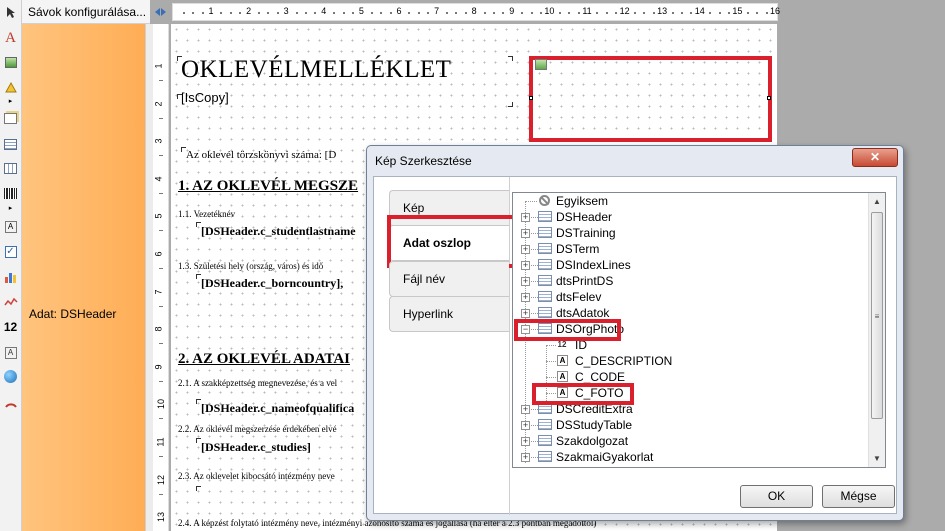 The height and width of the screenshot is (531, 945). What do you see at coordinates (650, 99) in the screenshot?
I see `photo-placeholder-highlight` at bounding box center [650, 99].